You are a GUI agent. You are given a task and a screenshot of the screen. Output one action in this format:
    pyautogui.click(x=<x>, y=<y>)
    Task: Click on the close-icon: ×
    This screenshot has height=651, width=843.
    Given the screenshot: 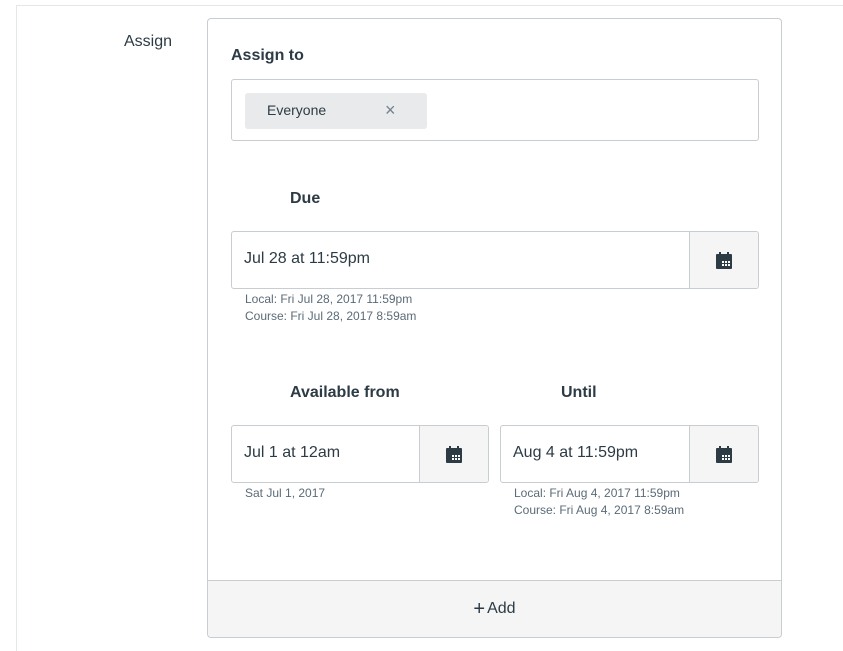 What is the action you would take?
    pyautogui.click(x=390, y=110)
    